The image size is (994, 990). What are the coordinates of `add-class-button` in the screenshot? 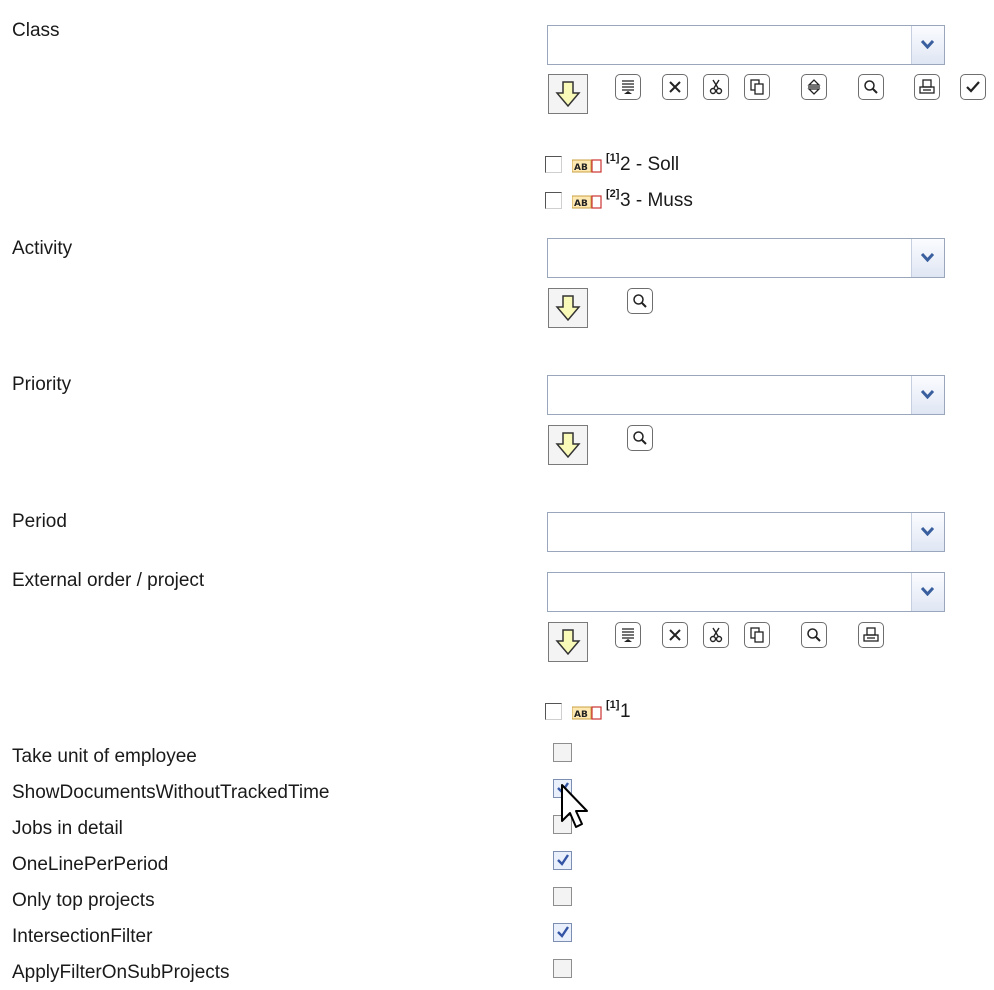 It's located at (568, 94).